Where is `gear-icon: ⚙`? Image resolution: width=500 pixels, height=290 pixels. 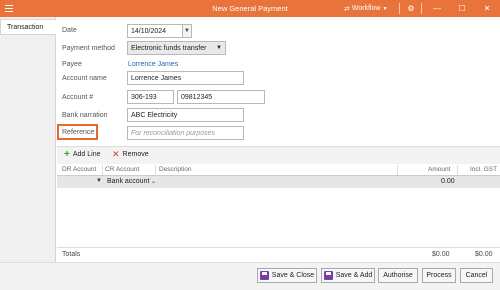 gear-icon: ⚙ is located at coordinates (411, 8).